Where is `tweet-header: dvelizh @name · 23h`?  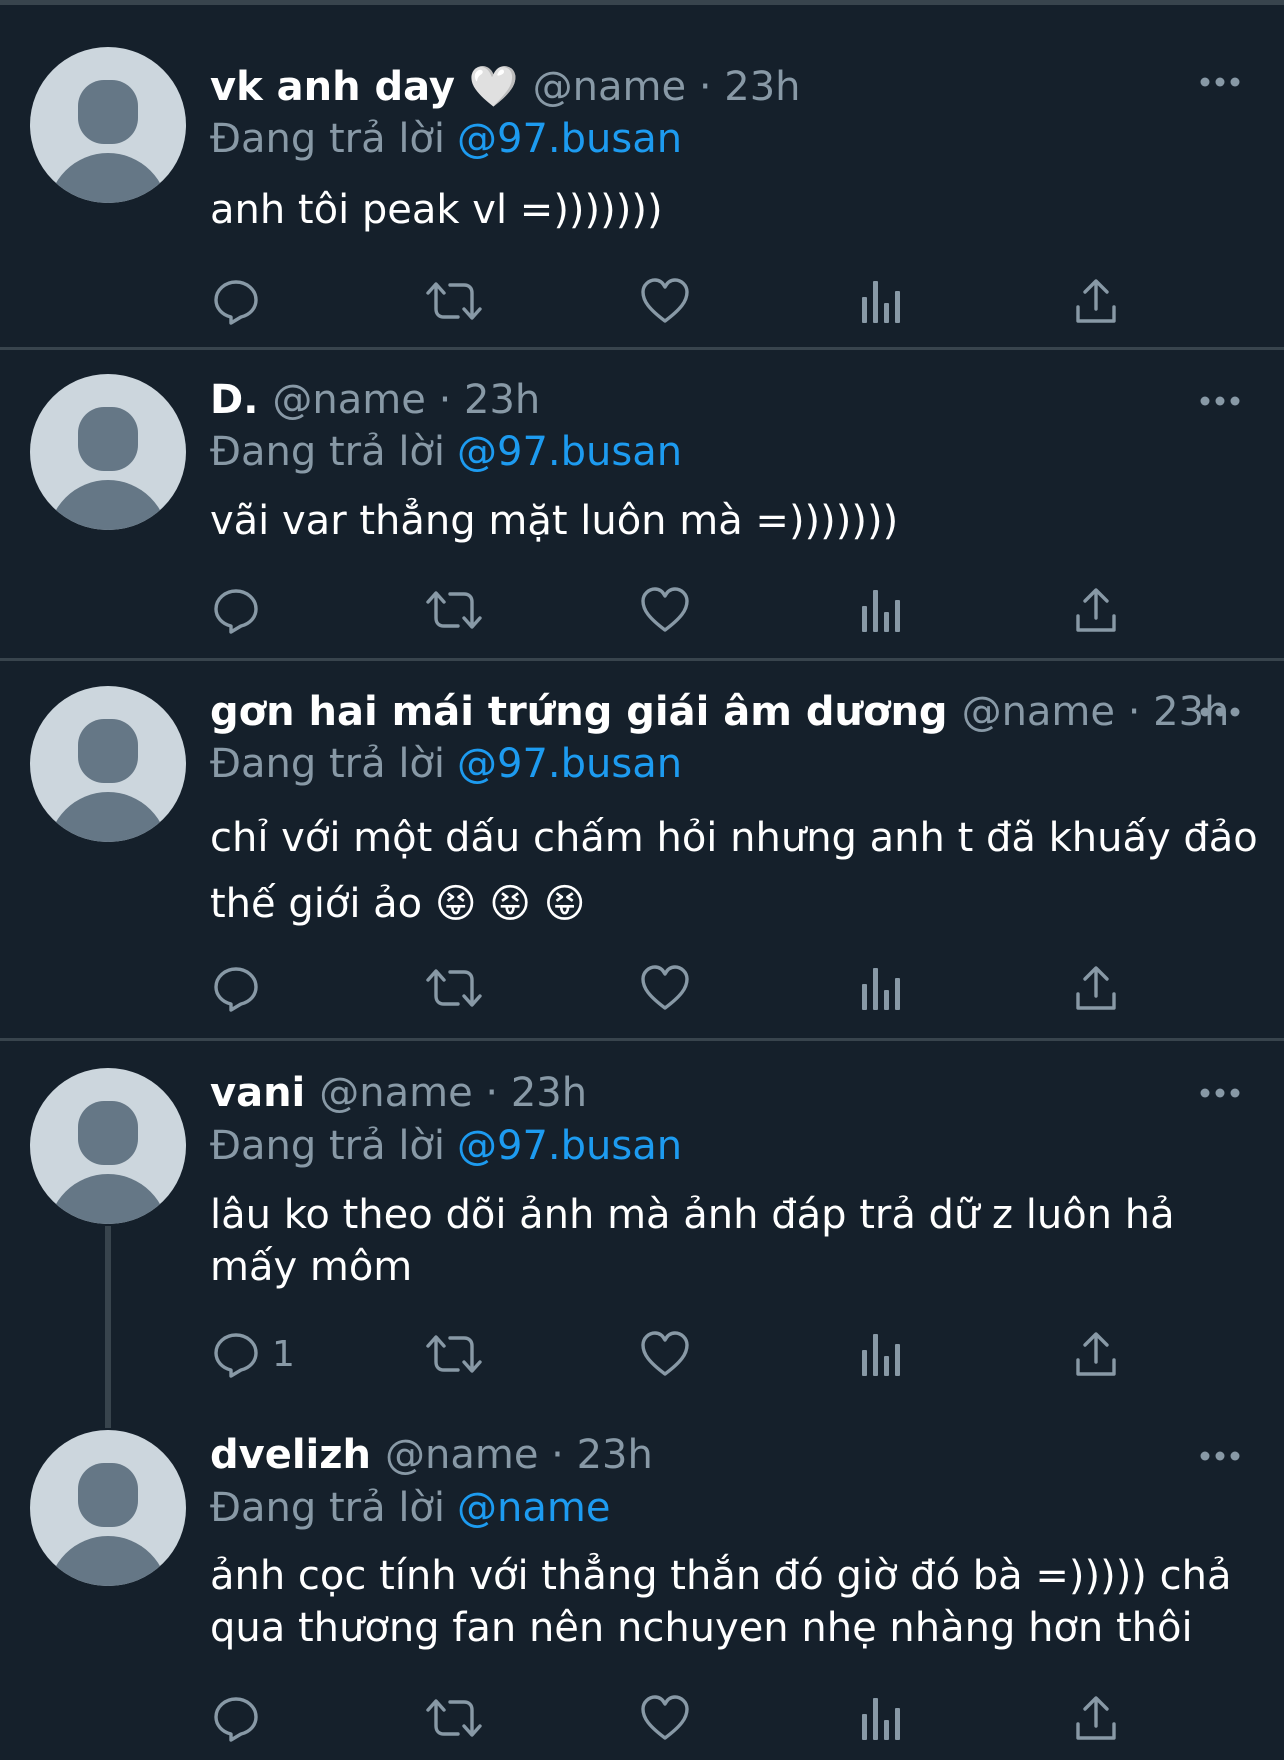
tweet-header: dvelizh @name · 23h is located at coordinates (431, 1455).